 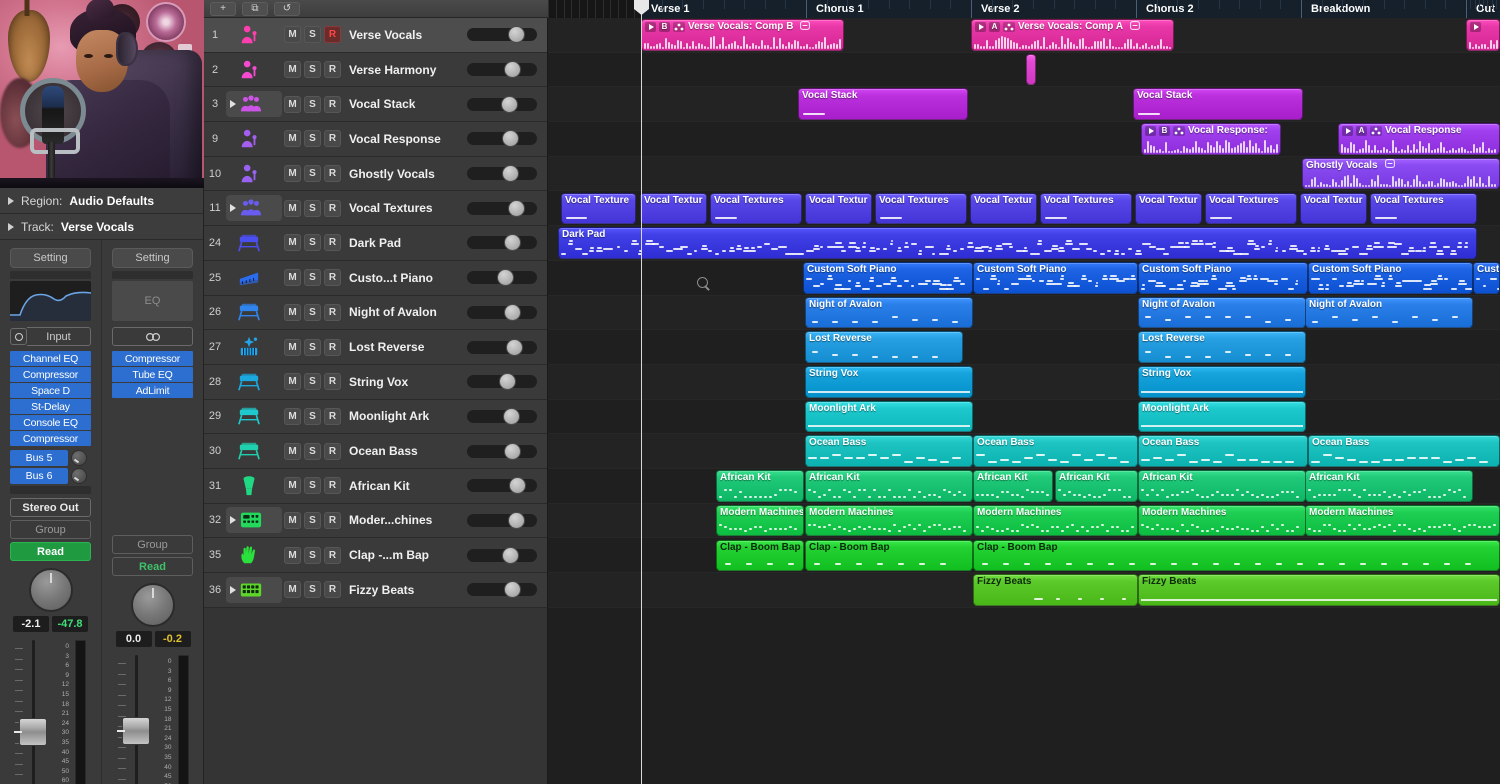 I want to click on plugin-slot-empty, so click(x=152, y=407).